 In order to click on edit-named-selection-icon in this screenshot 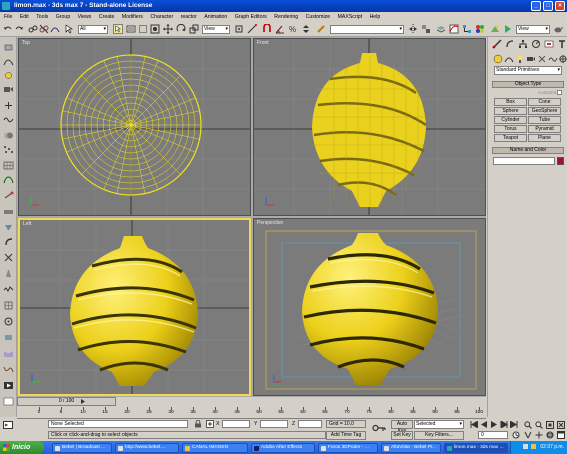, I will do `click(321, 29)`.